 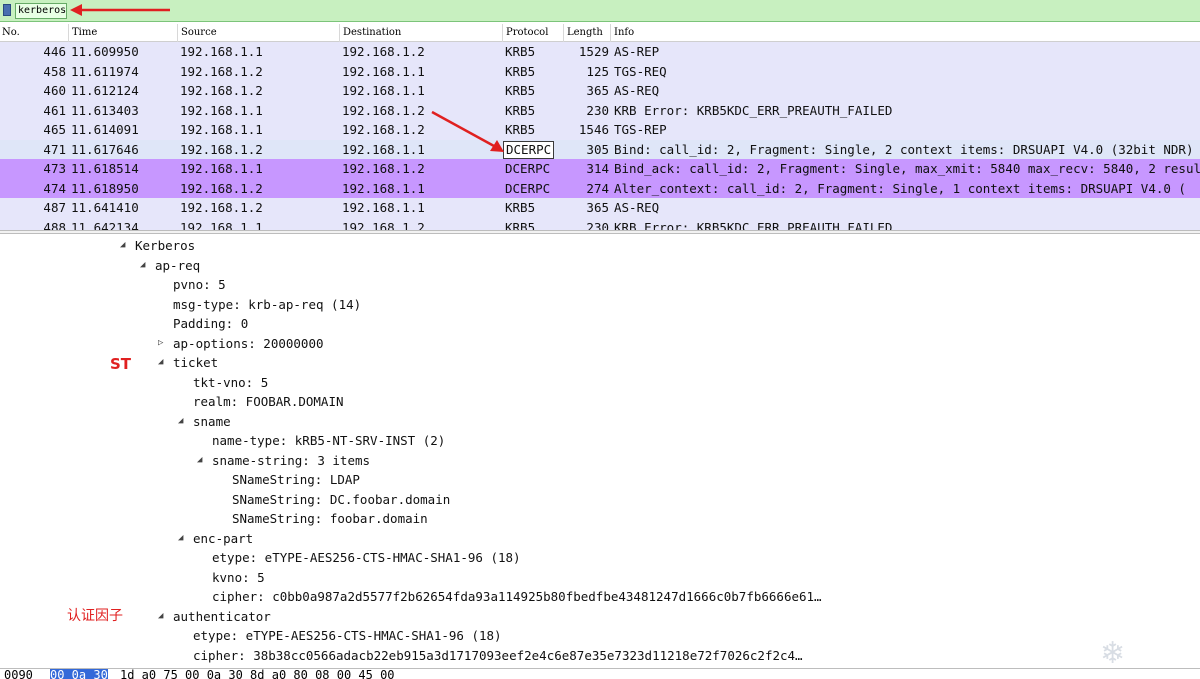 What do you see at coordinates (84, 34) in the screenshot?
I see `col-time: Time` at bounding box center [84, 34].